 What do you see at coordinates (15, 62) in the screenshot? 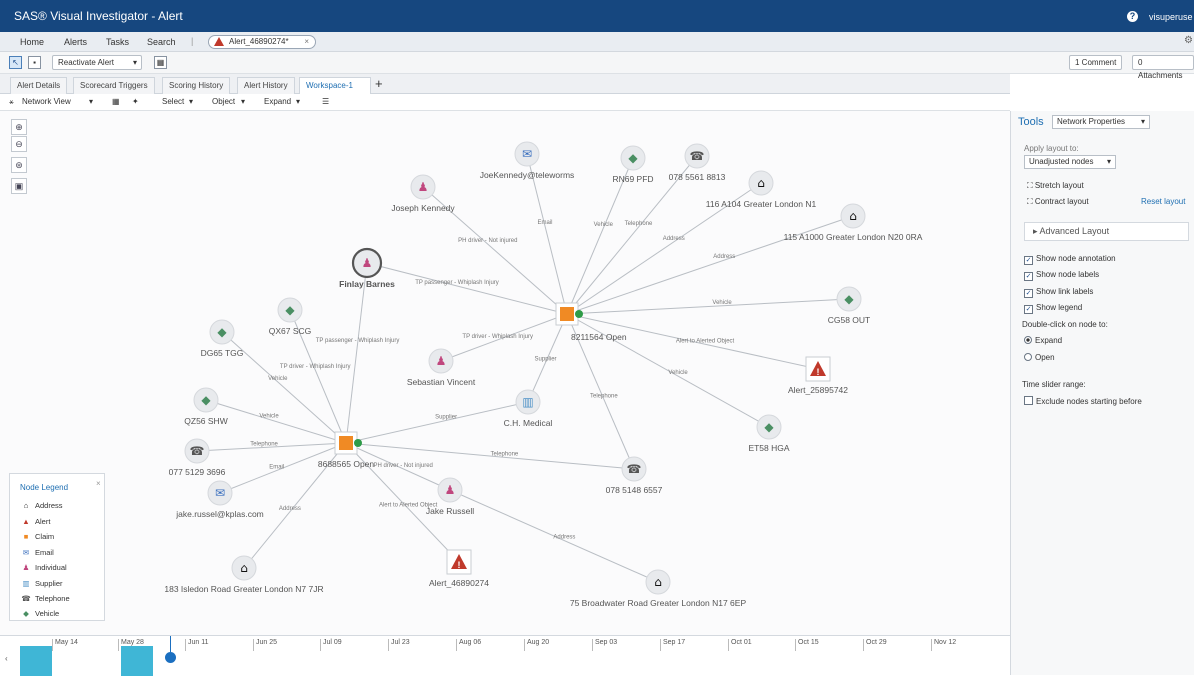
I see `pointer-icon: ↖` at bounding box center [15, 62].